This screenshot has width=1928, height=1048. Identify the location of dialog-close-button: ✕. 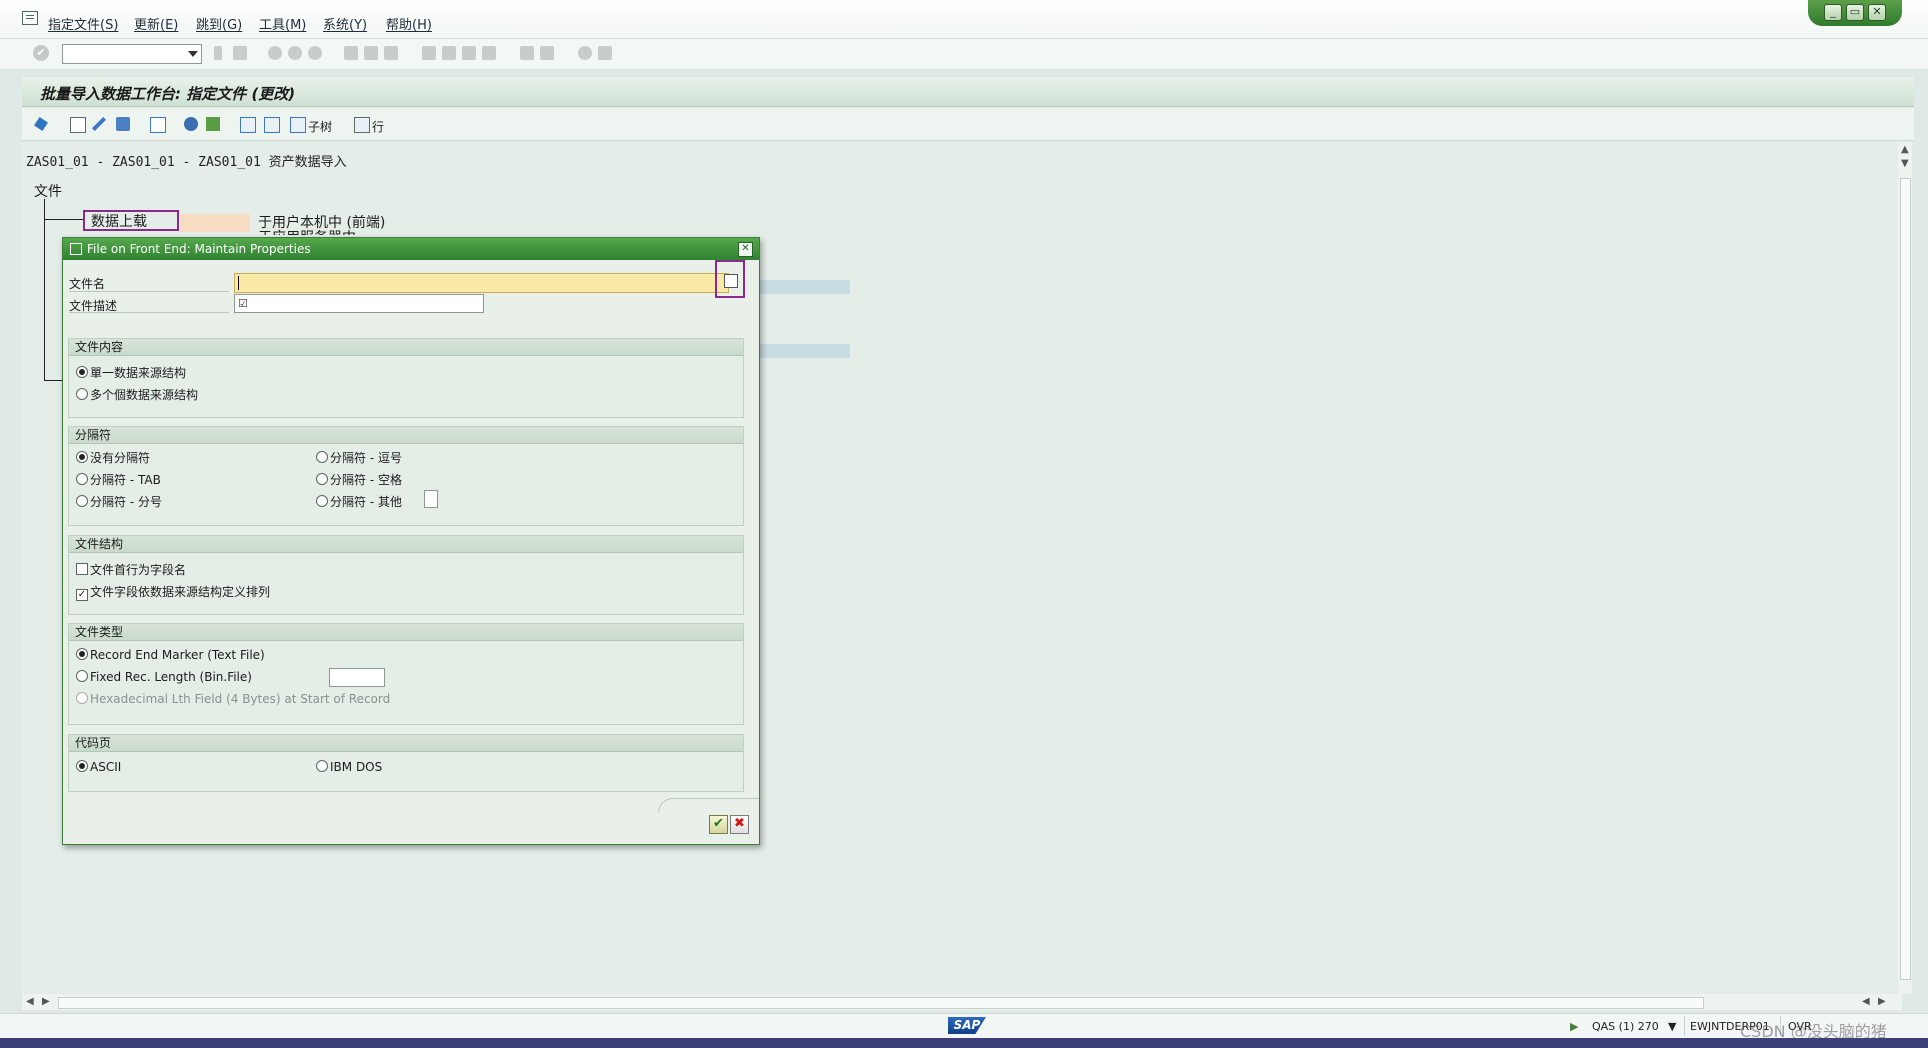
(745, 249).